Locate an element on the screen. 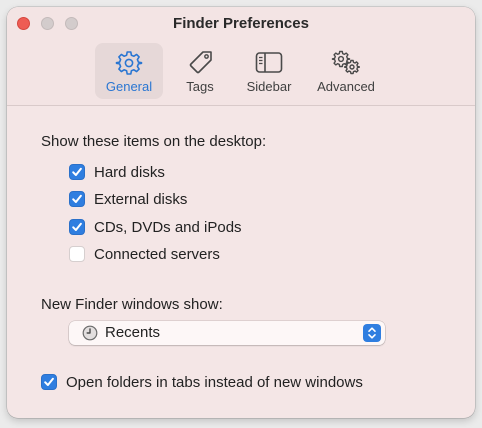  checkbox-row-cds-dvds-ipods: CDs, DVDs and iPods is located at coordinates (155, 227).